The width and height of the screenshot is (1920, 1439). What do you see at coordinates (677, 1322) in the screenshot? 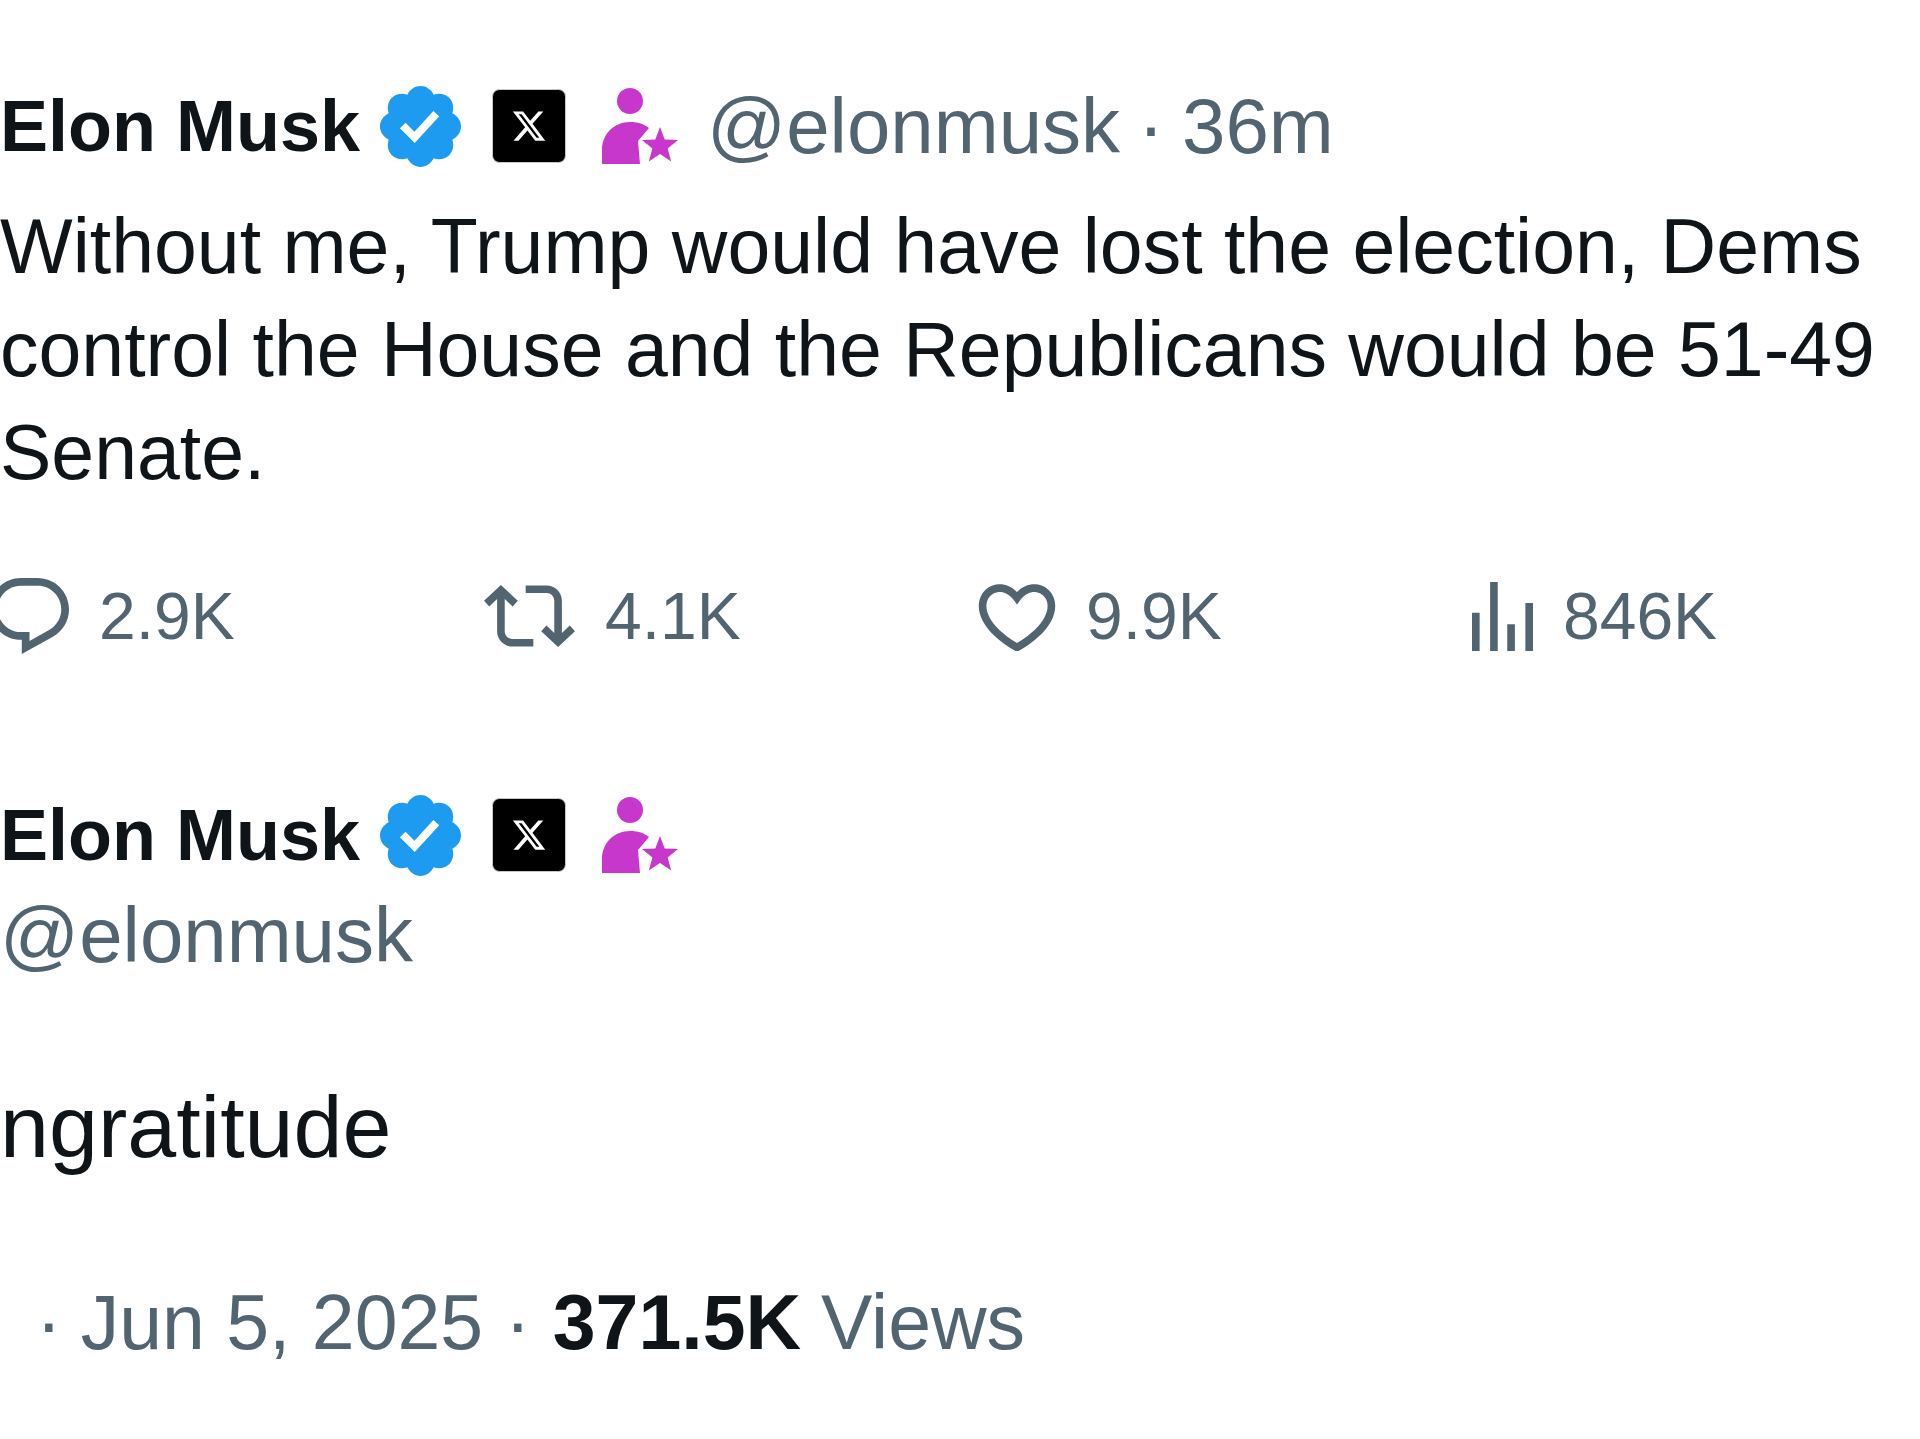
I see `views-count: 371.5K` at bounding box center [677, 1322].